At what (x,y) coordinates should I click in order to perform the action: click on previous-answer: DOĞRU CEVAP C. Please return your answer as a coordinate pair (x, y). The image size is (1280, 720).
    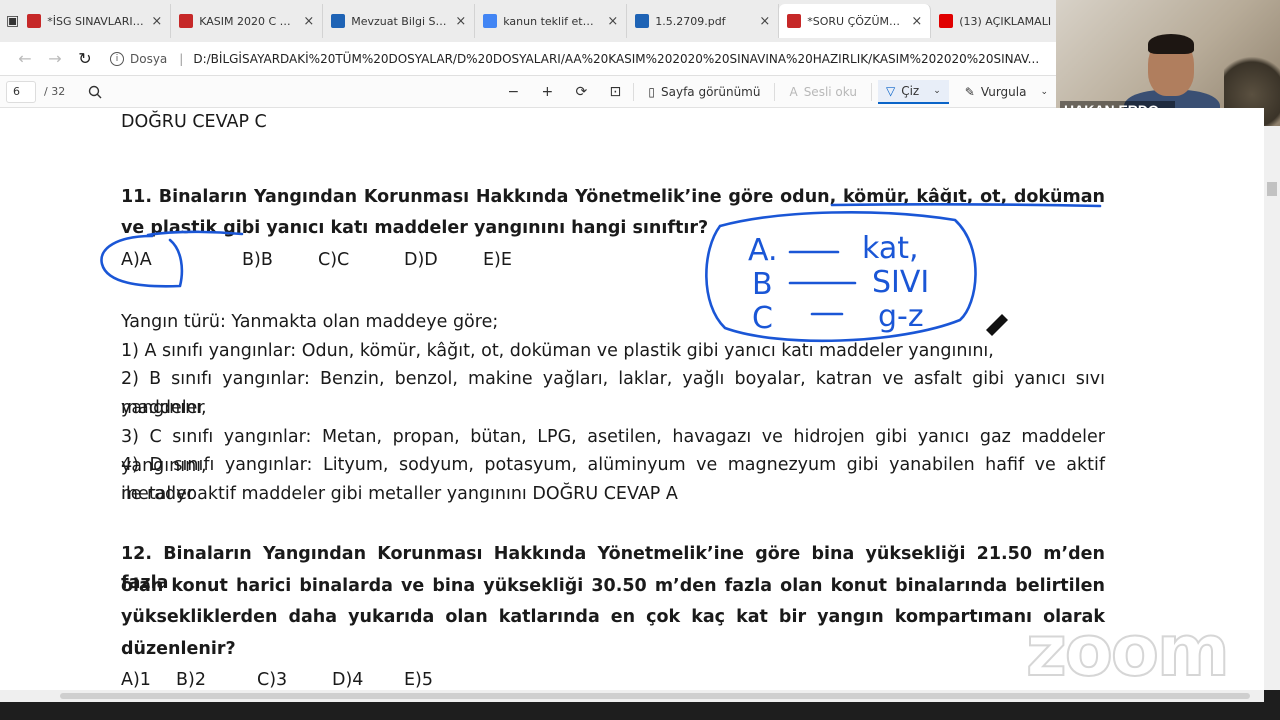
    Looking at the image, I should click on (194, 122).